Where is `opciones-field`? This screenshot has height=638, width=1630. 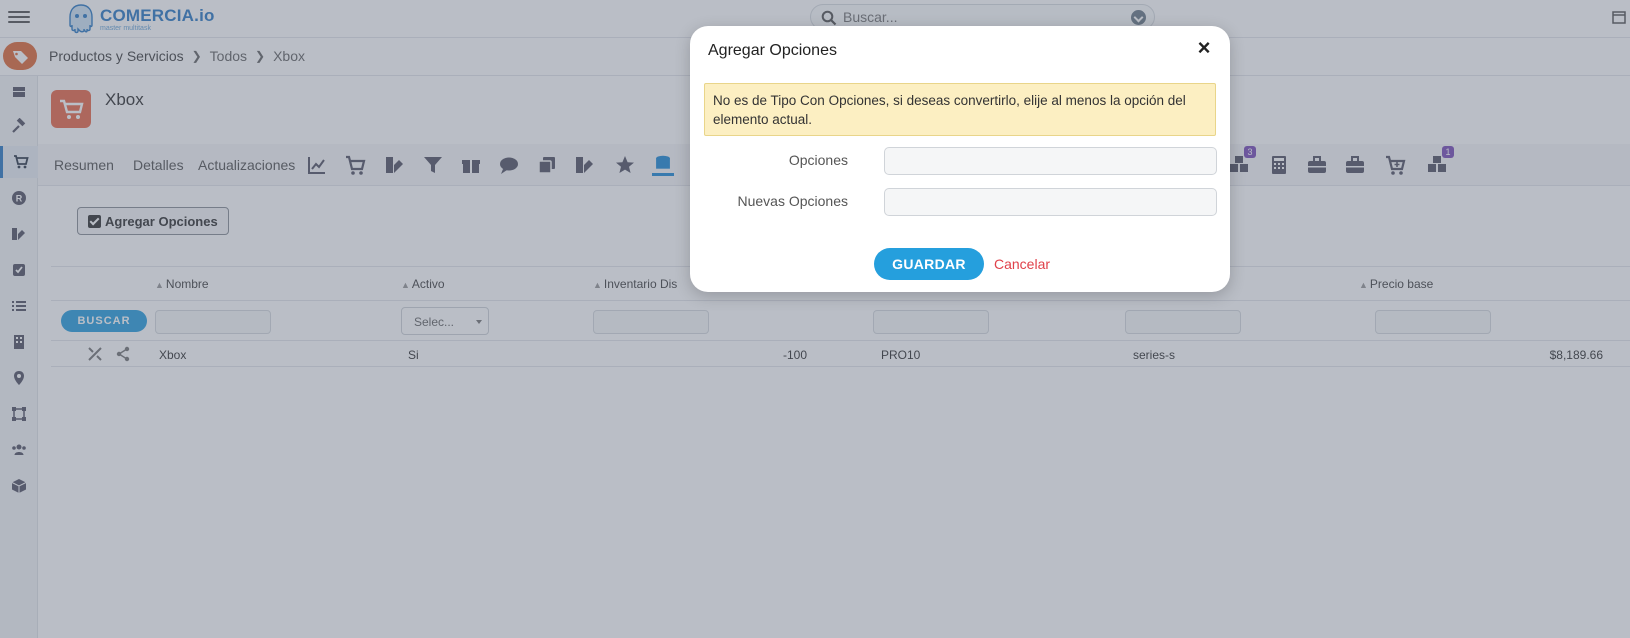
opciones-field is located at coordinates (1050, 161).